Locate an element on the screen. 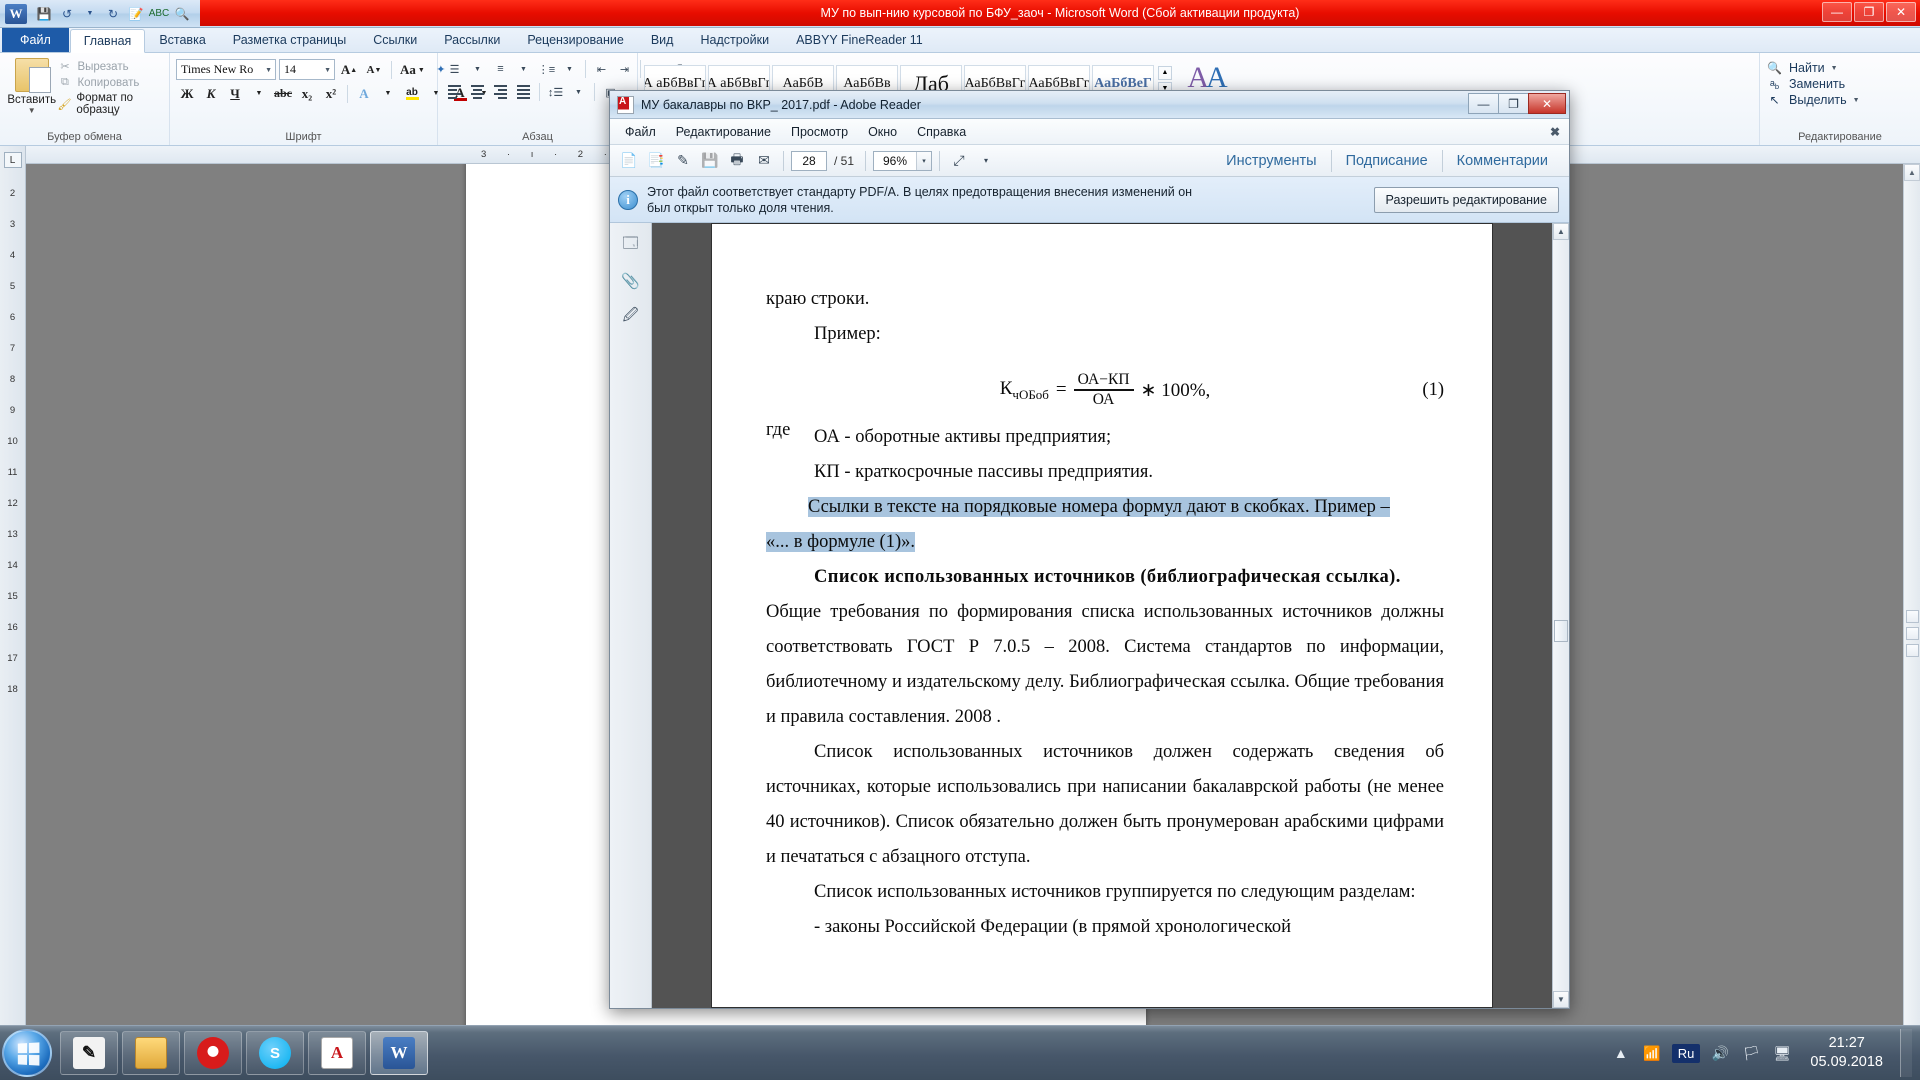  comment-link: Комментарии is located at coordinates (1502, 161).